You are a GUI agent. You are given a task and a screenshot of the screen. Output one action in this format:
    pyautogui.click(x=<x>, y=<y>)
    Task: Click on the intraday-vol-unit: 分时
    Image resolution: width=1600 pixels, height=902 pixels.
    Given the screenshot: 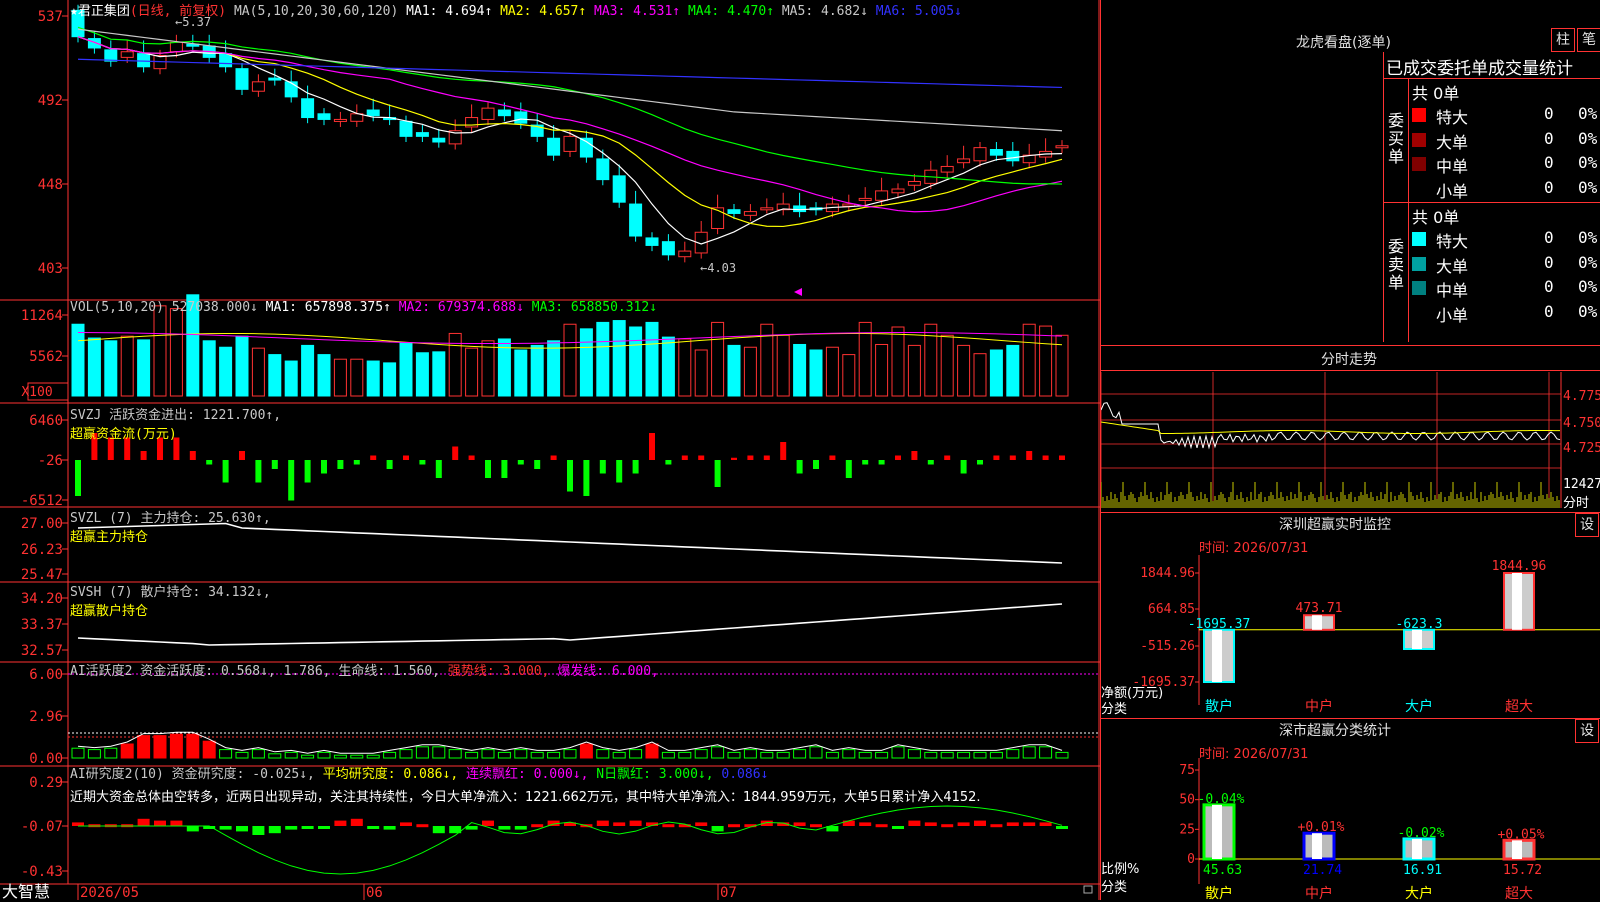 What is the action you would take?
    pyautogui.click(x=1576, y=503)
    